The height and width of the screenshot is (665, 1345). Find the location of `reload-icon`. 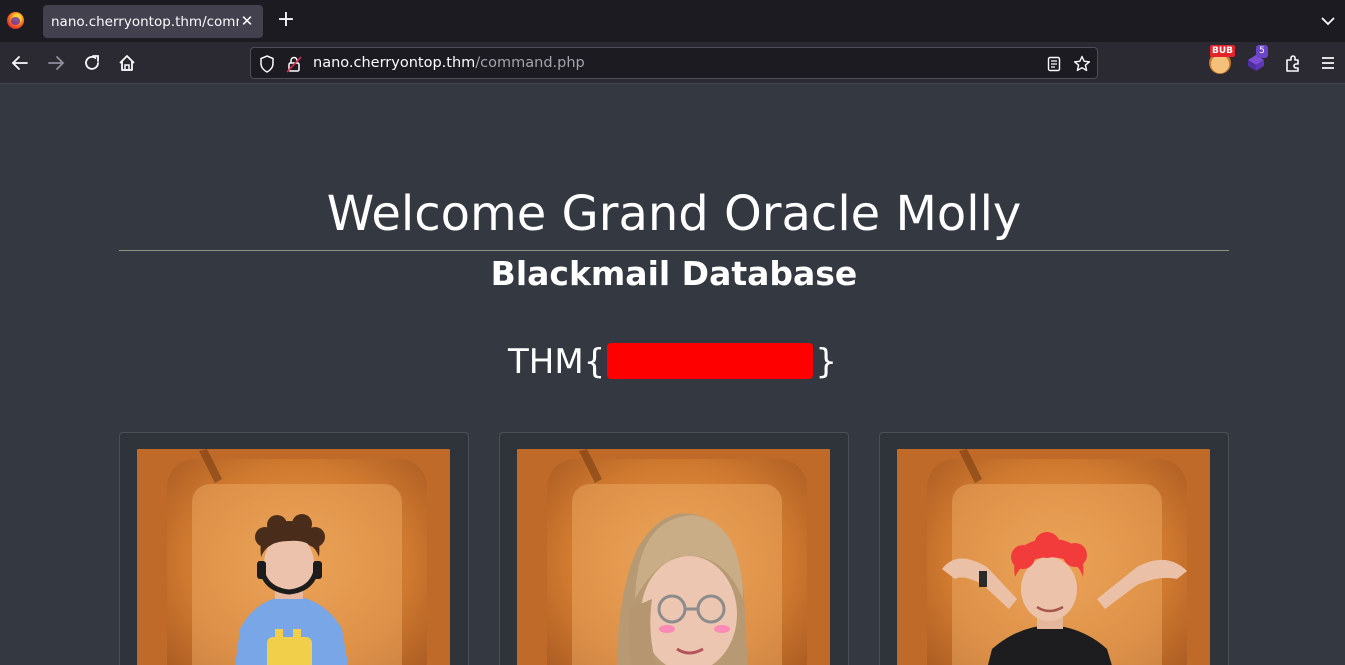

reload-icon is located at coordinates (92, 63).